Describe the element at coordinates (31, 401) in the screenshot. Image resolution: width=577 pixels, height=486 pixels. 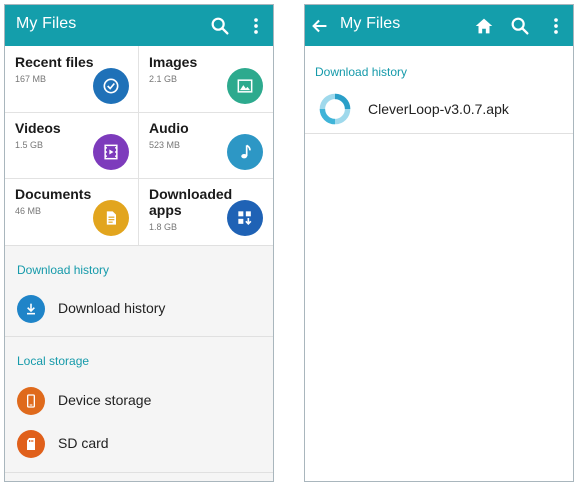
I see `phone-icon` at that location.